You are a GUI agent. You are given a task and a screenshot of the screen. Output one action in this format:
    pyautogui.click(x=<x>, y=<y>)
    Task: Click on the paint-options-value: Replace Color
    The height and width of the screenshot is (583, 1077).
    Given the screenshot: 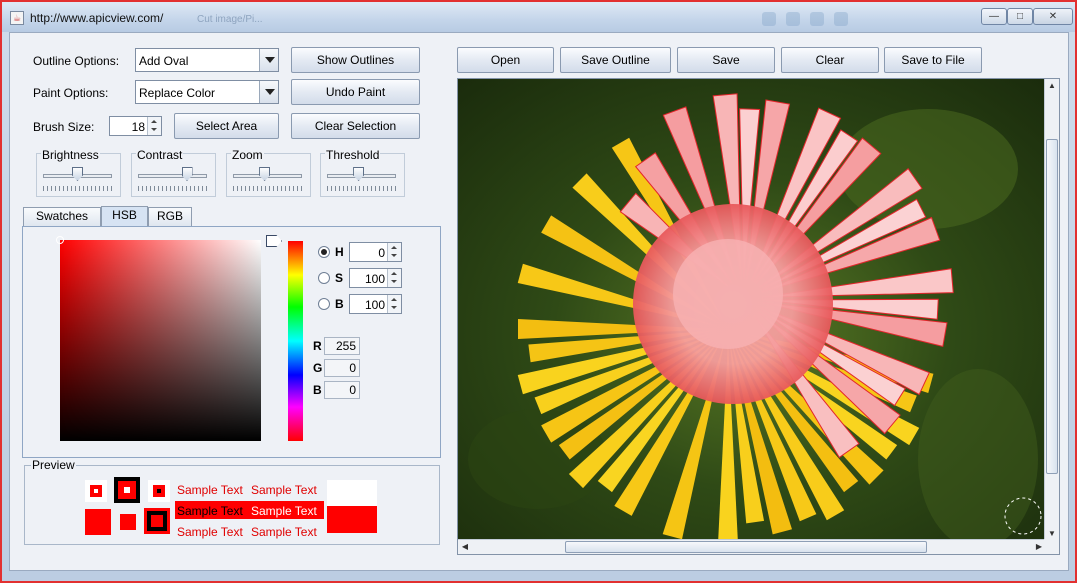 What is the action you would take?
    pyautogui.click(x=177, y=93)
    